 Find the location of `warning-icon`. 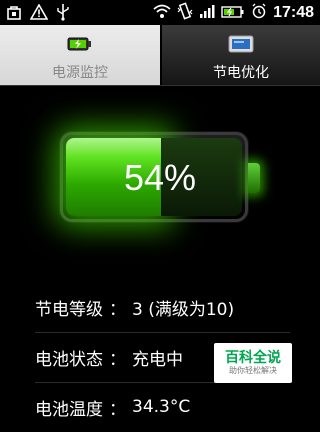

warning-icon is located at coordinates (39, 13).